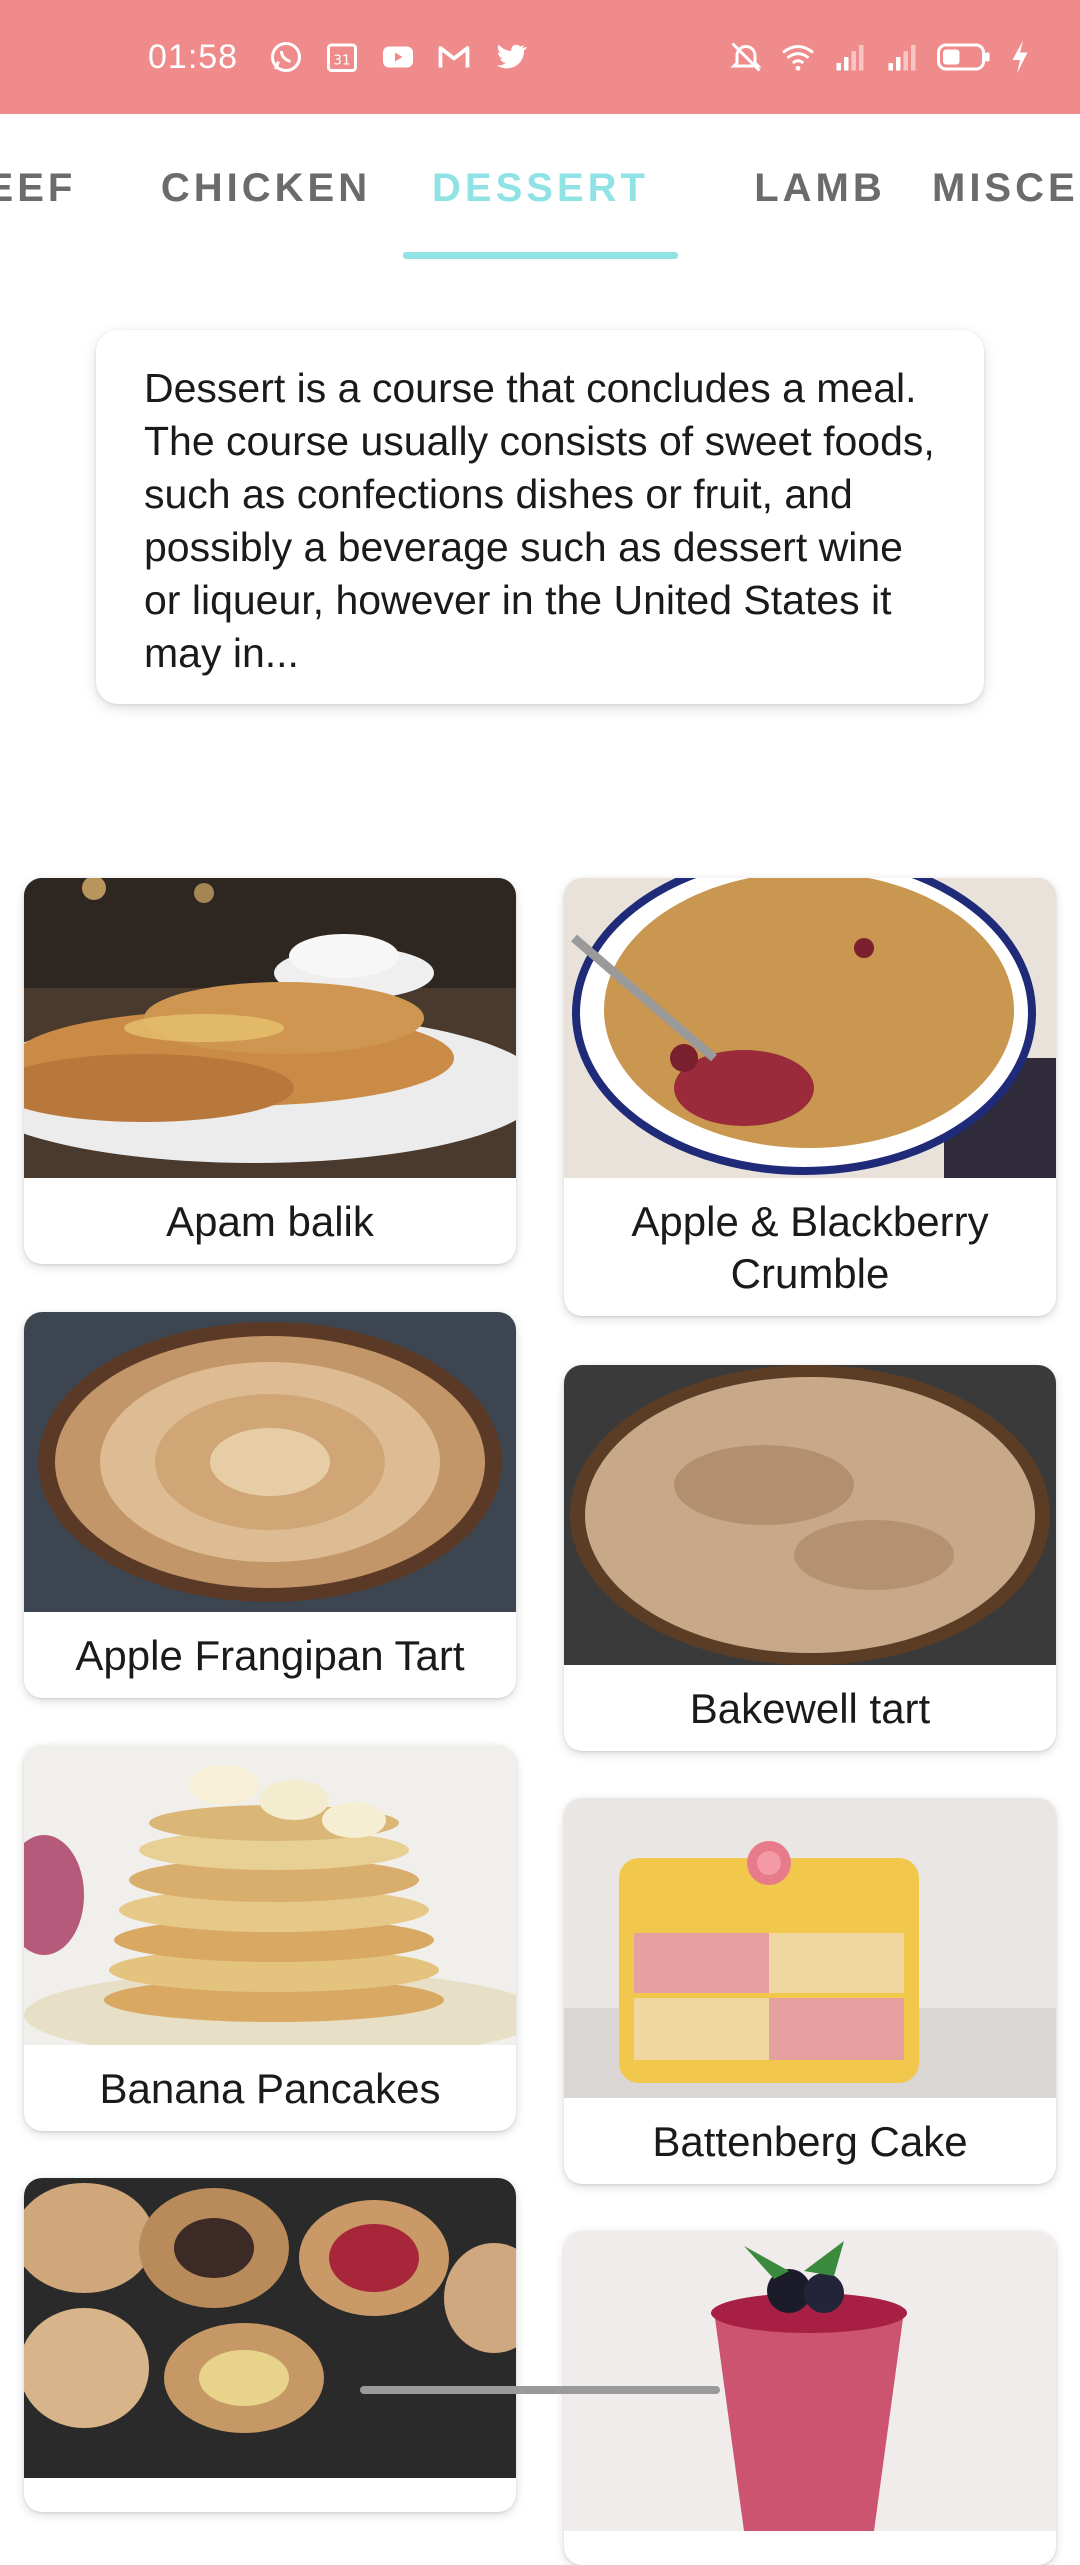 This screenshot has width=1080, height=2565. I want to click on status-bar: 01:58 31, so click(540, 57).